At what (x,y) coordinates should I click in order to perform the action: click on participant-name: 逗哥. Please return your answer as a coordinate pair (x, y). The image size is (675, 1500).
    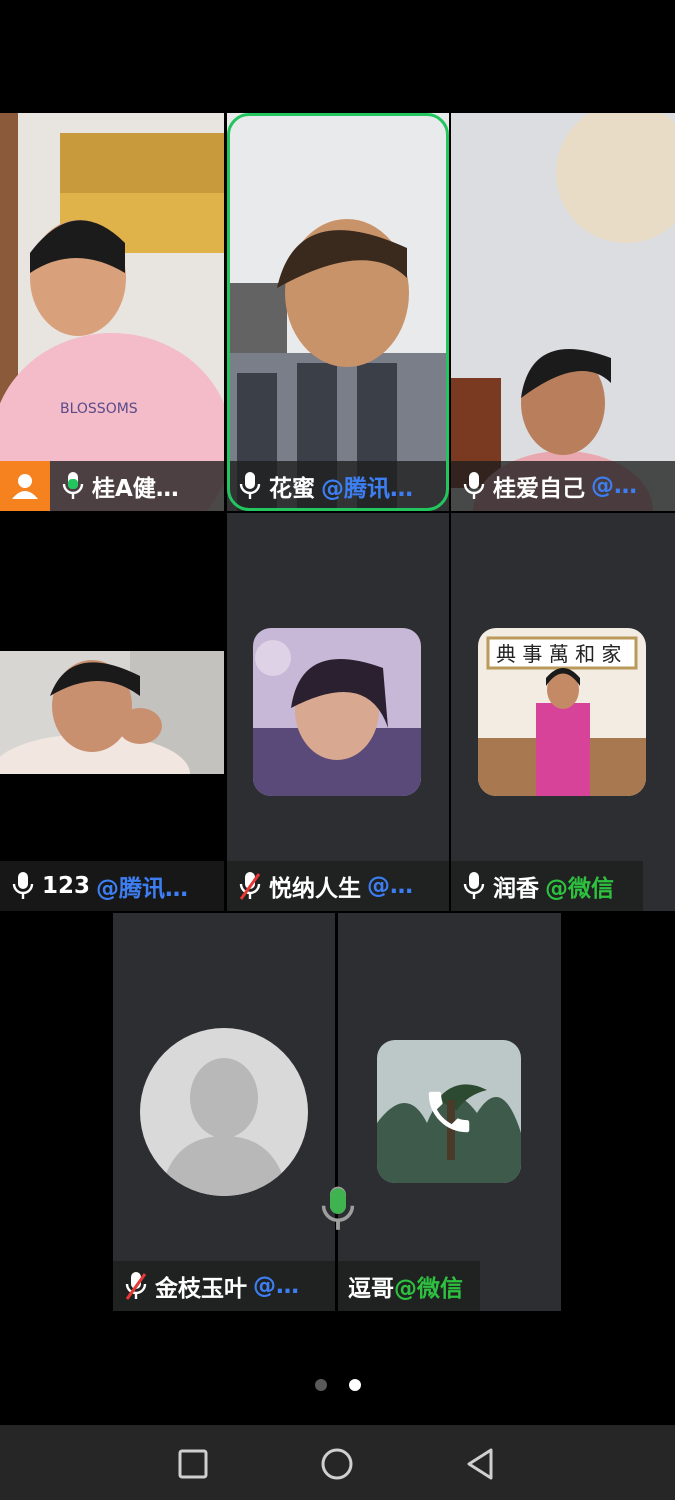
    Looking at the image, I should click on (371, 1289).